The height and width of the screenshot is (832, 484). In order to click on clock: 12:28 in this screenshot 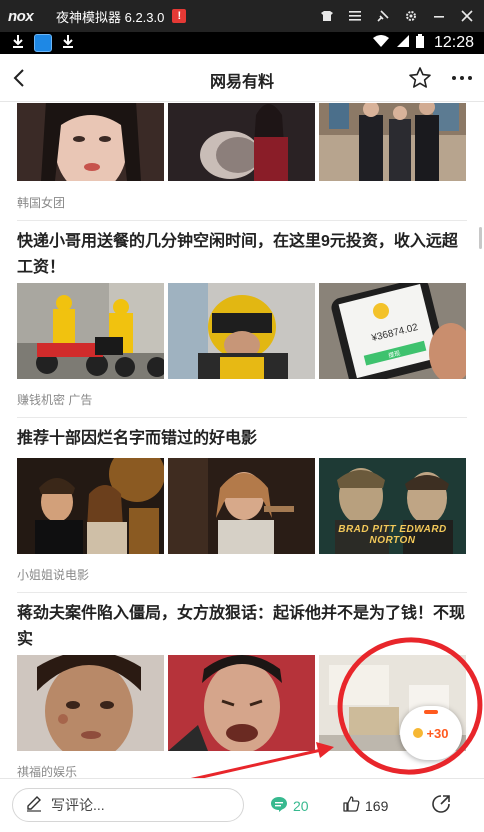, I will do `click(453, 42)`.